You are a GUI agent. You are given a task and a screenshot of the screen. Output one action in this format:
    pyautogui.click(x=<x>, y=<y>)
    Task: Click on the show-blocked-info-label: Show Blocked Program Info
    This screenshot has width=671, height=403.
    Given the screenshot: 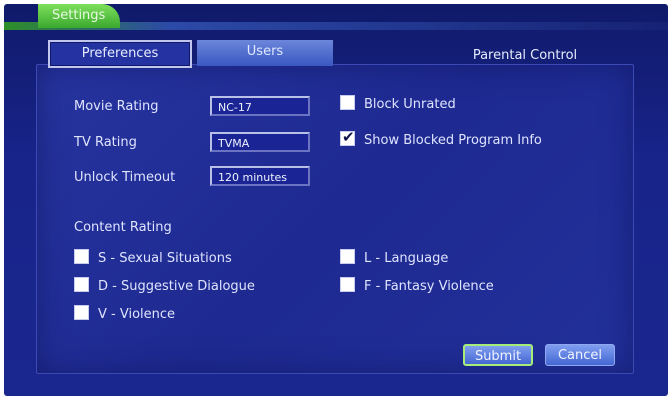 What is the action you would take?
    pyautogui.click(x=453, y=140)
    